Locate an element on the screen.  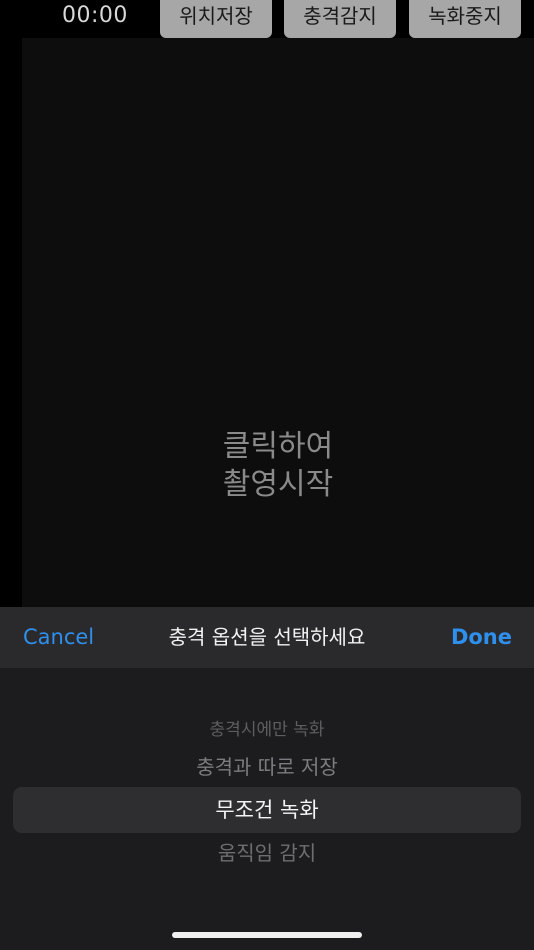
picker-option-shock-only: 충격시에만 녹화 is located at coordinates (267, 730).